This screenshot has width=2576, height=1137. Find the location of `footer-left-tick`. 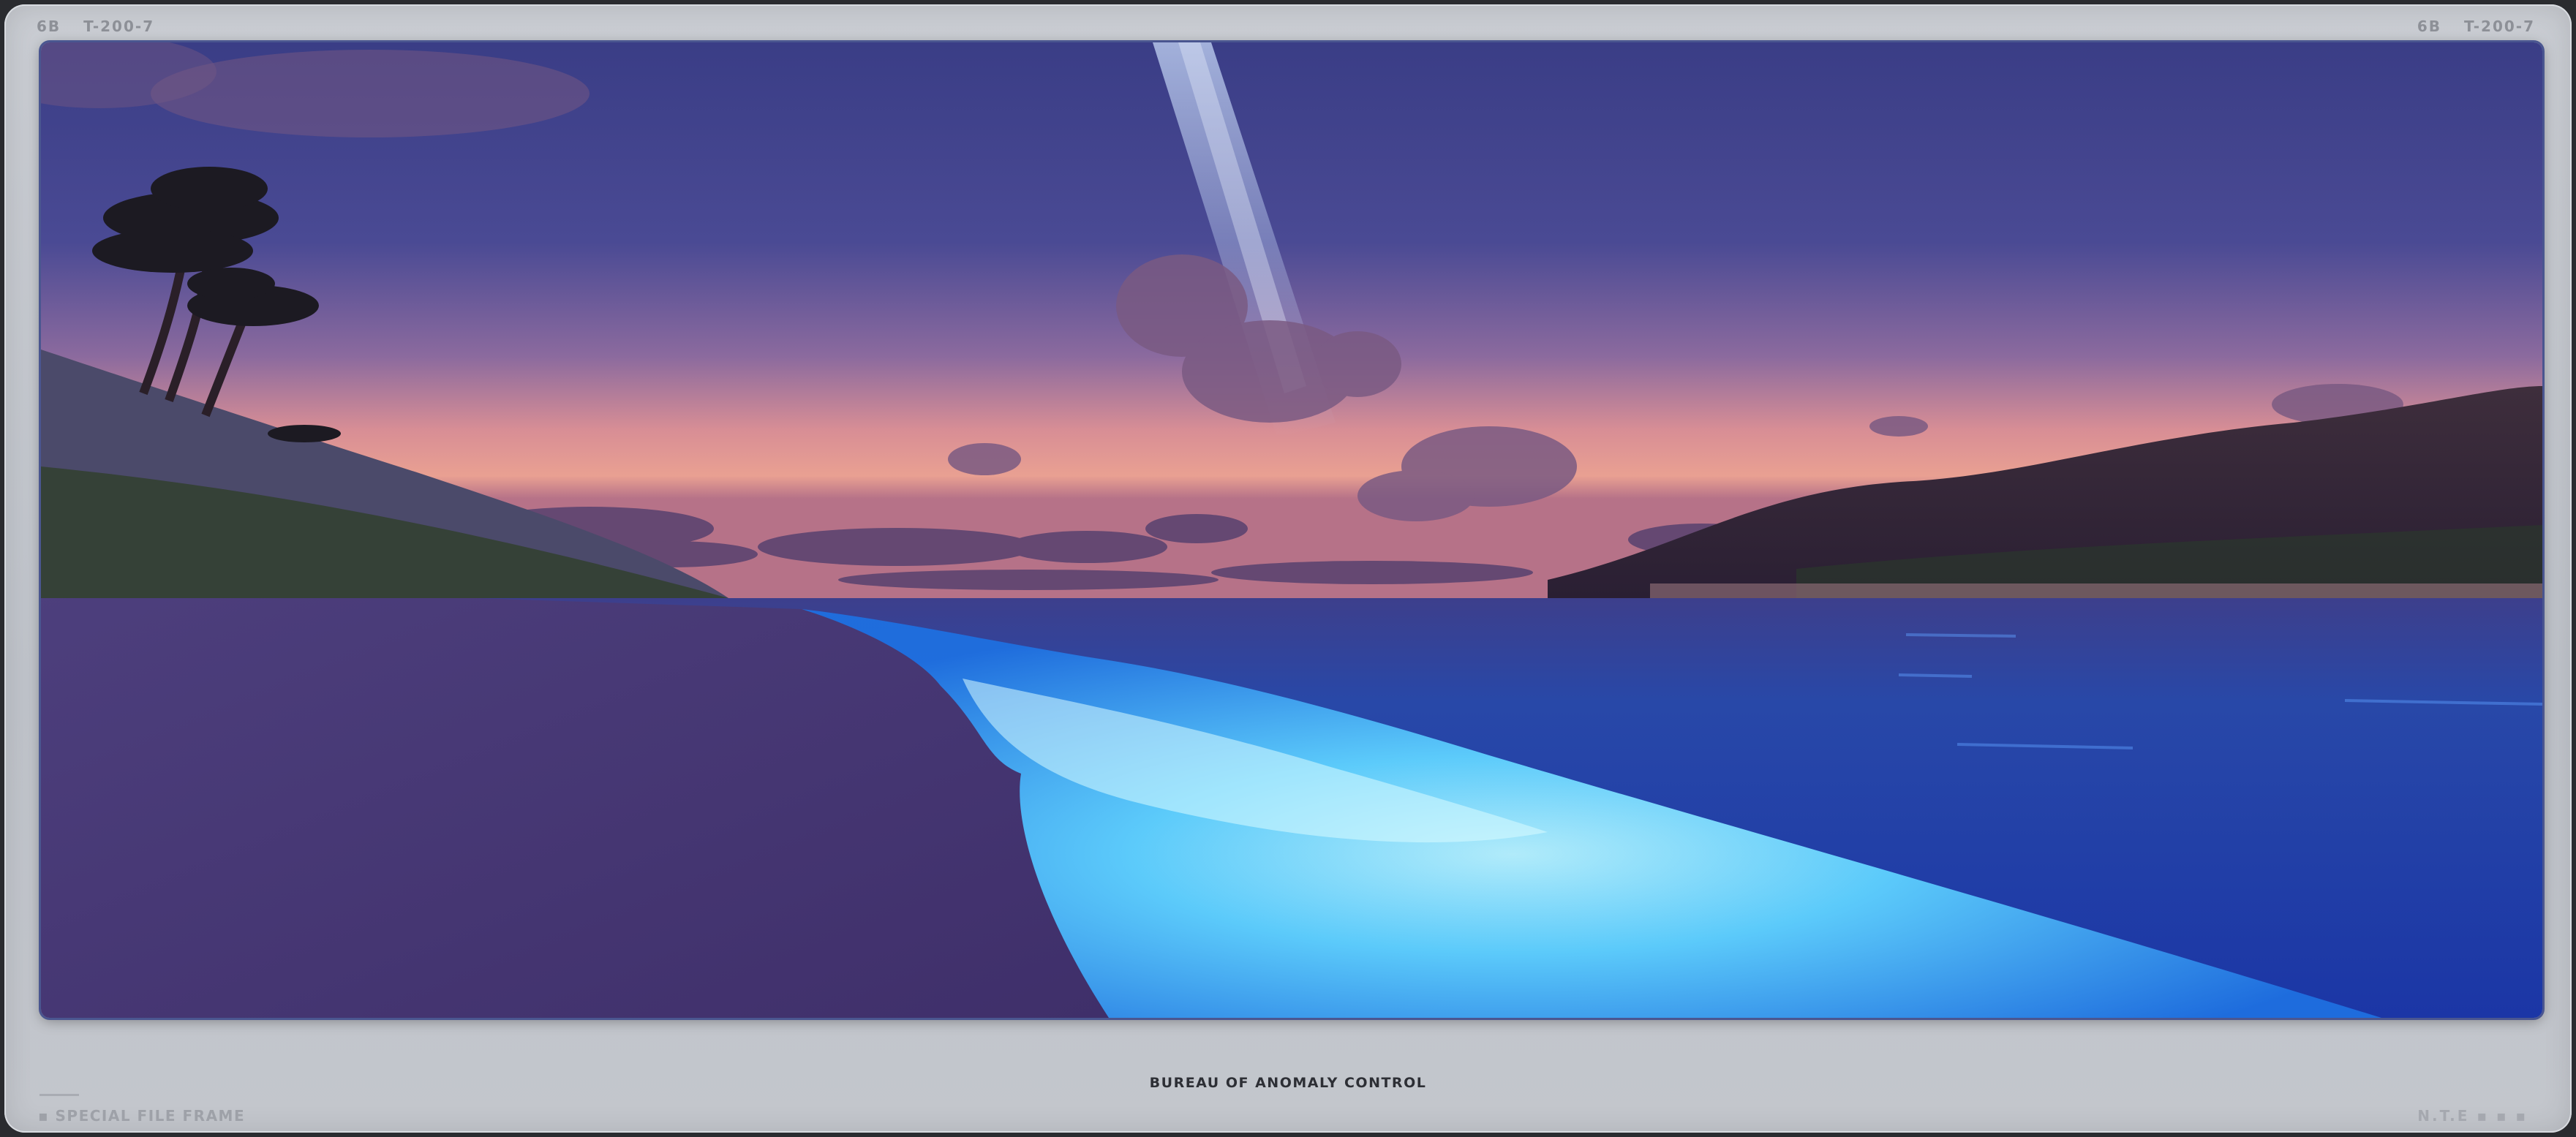

footer-left-tick is located at coordinates (59, 1095).